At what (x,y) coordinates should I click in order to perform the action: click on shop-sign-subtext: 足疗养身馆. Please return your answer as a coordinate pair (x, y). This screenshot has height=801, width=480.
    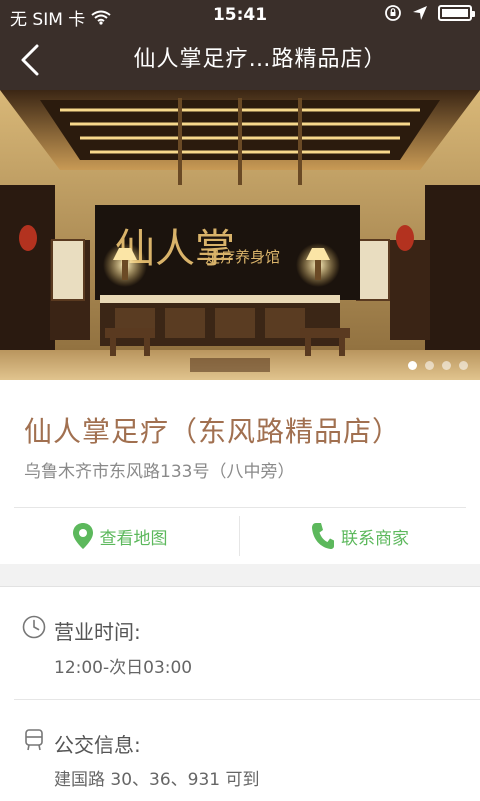
    Looking at the image, I should click on (242, 257).